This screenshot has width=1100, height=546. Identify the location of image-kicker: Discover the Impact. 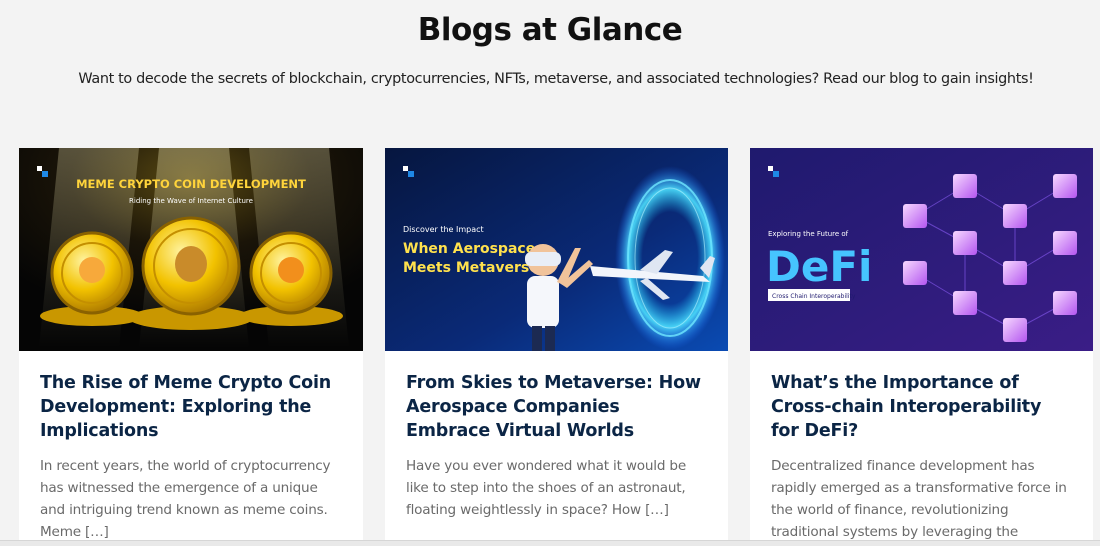
(443, 229).